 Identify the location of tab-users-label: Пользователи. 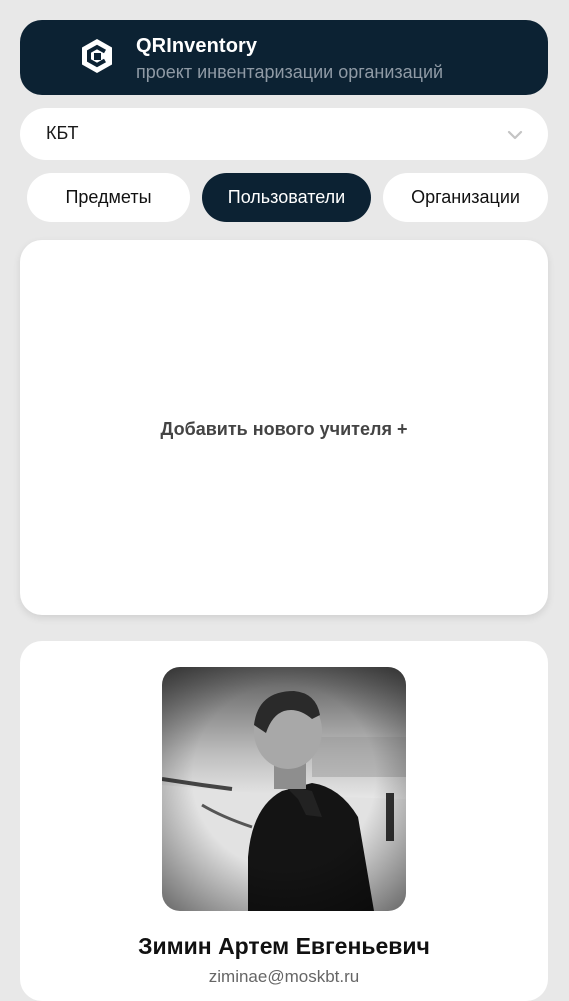
(286, 197).